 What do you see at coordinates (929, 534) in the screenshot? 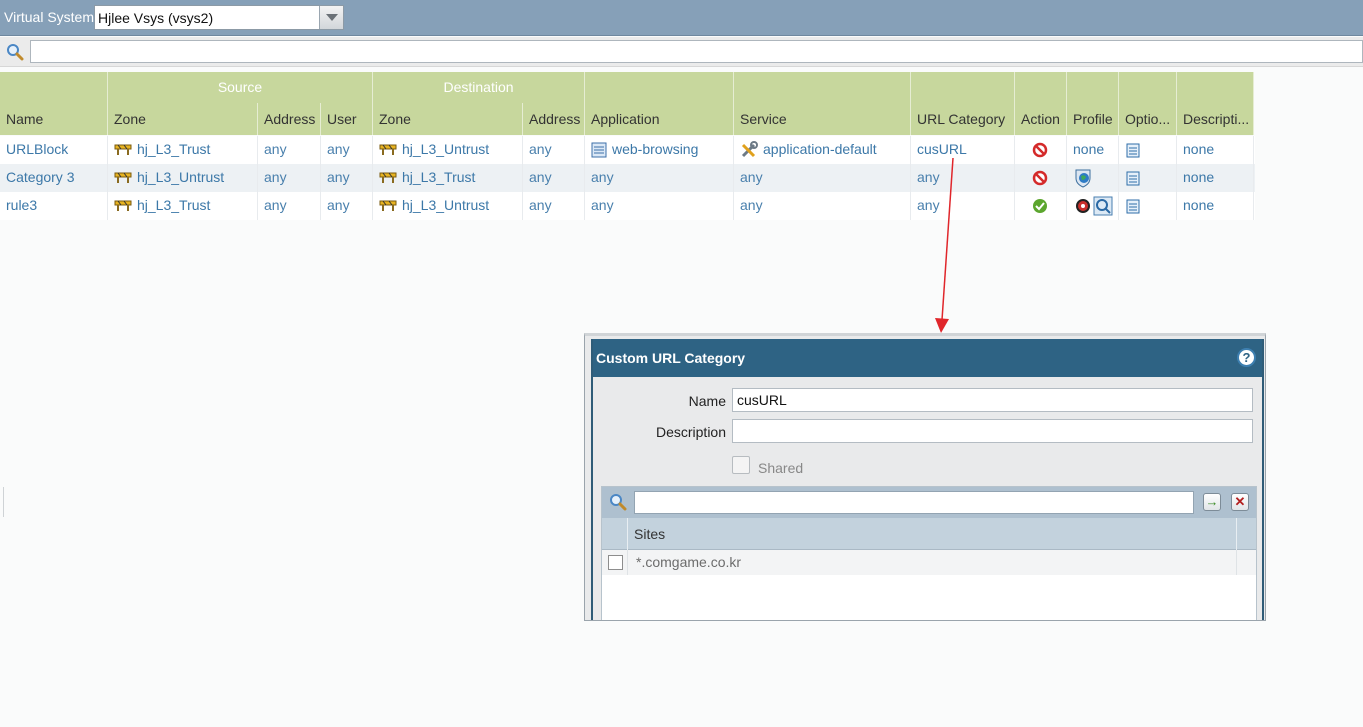
I see `sites-table-header: Sites` at bounding box center [929, 534].